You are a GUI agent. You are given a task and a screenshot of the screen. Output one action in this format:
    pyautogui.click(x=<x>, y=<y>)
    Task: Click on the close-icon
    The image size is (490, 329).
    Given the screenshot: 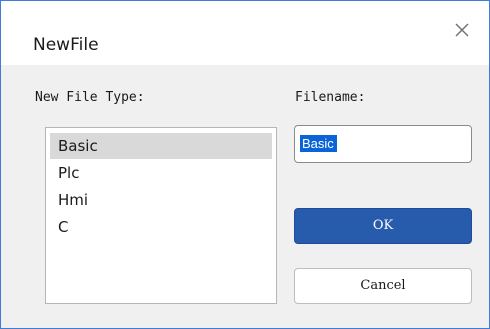 What is the action you would take?
    pyautogui.click(x=462, y=30)
    